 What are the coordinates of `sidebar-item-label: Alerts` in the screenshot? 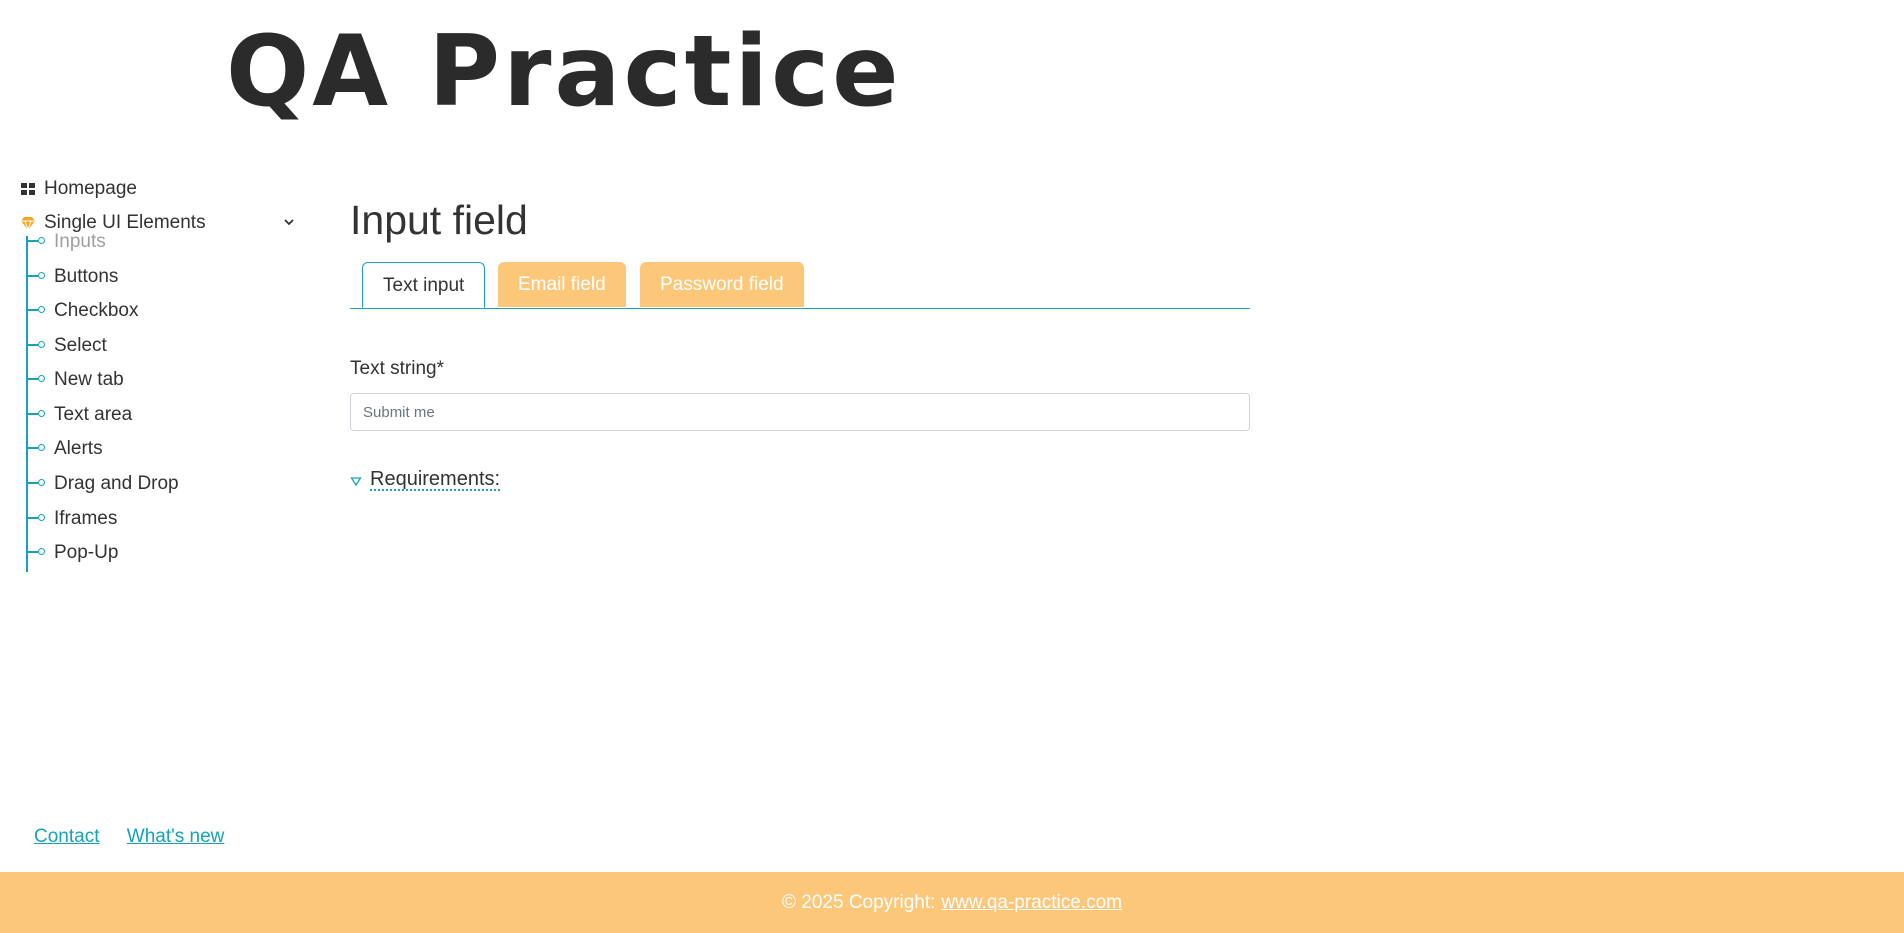 It's located at (78, 448).